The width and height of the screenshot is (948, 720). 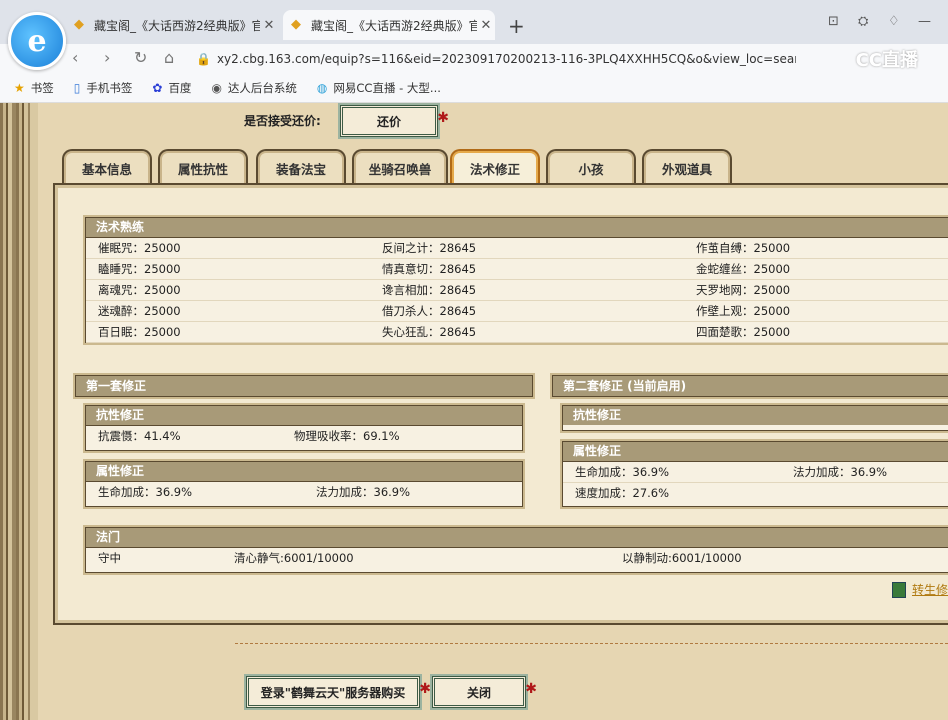 What do you see at coordinates (517, 332) in the screenshot?
I see `table-row: 百日眠：25000 失心狂乱：28645 四面楚歌：25000` at bounding box center [517, 332].